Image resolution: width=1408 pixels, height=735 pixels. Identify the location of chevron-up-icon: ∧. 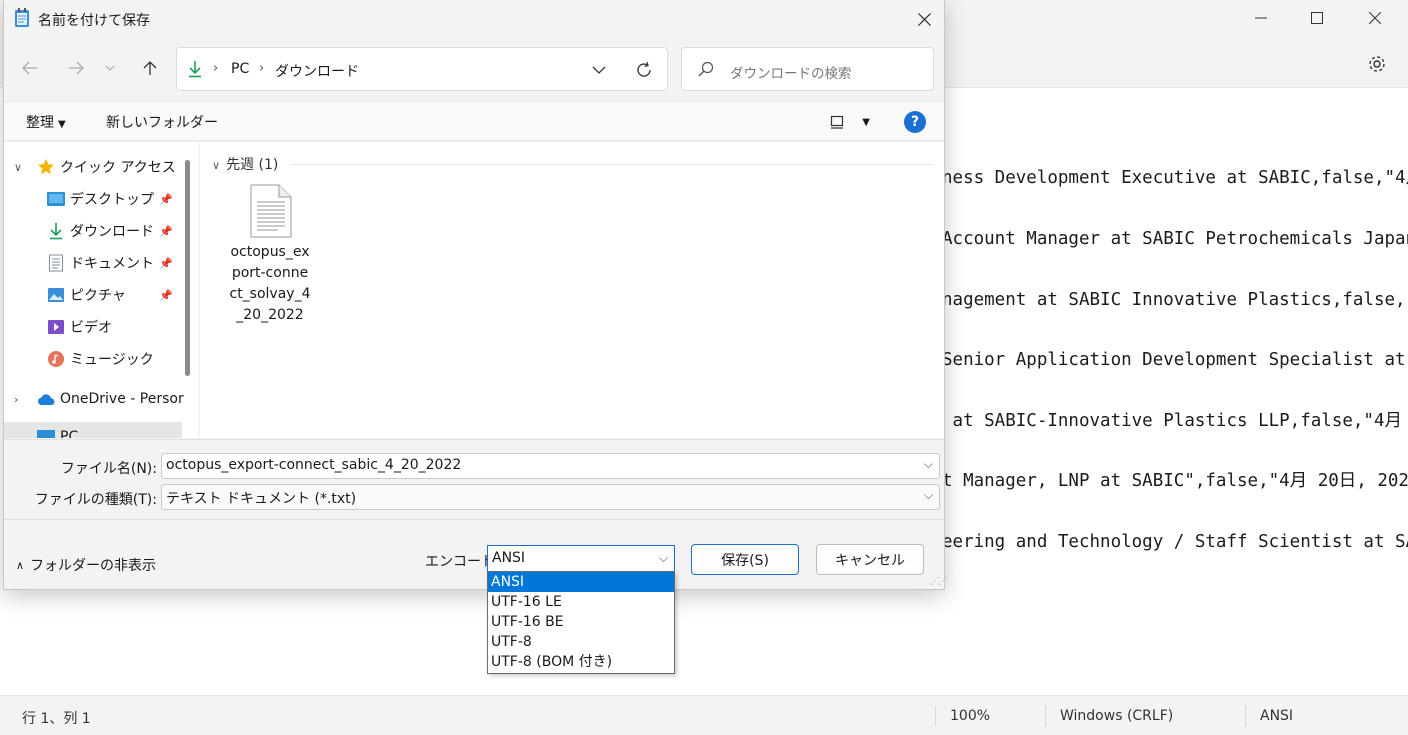
(20, 565).